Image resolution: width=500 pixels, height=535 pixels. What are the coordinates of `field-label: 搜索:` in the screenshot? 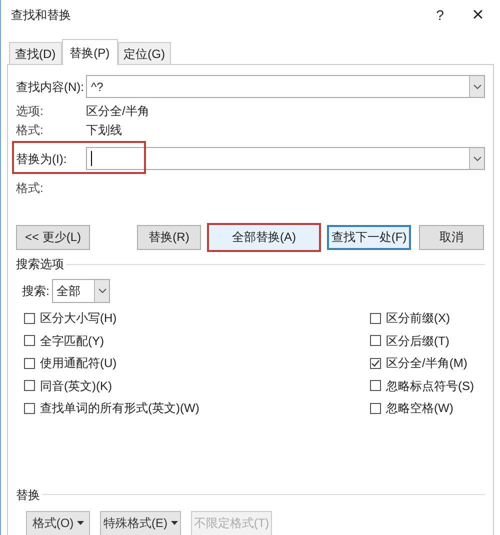 It's located at (36, 291).